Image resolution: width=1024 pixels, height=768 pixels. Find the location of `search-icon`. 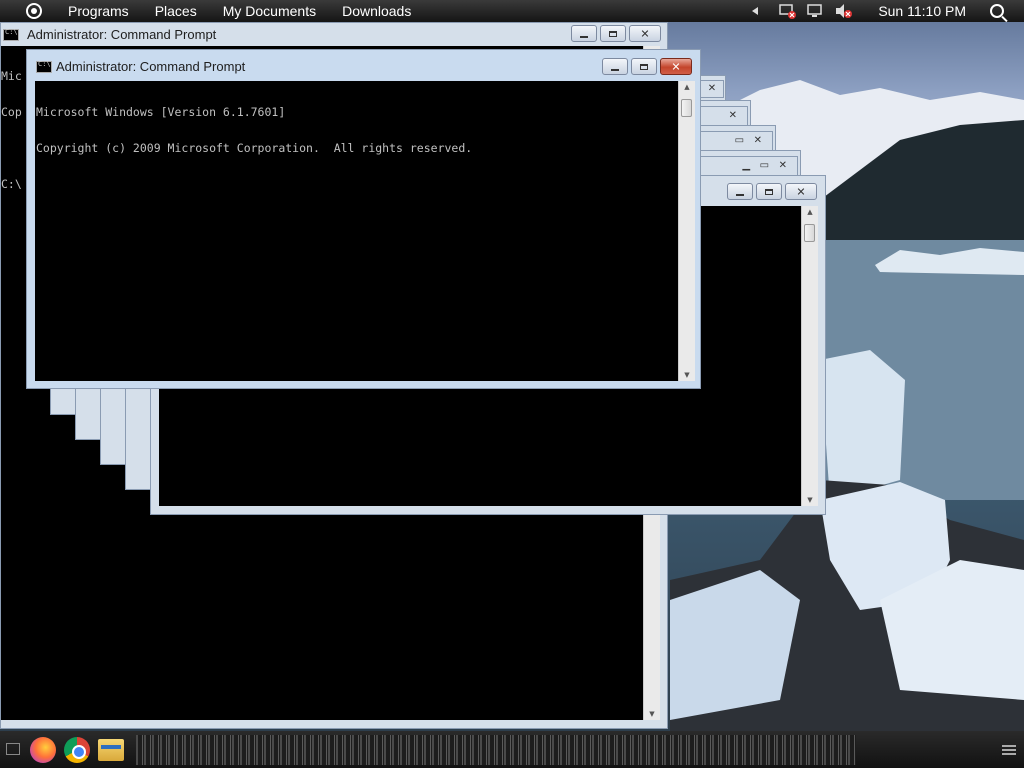

search-icon is located at coordinates (997, 11).